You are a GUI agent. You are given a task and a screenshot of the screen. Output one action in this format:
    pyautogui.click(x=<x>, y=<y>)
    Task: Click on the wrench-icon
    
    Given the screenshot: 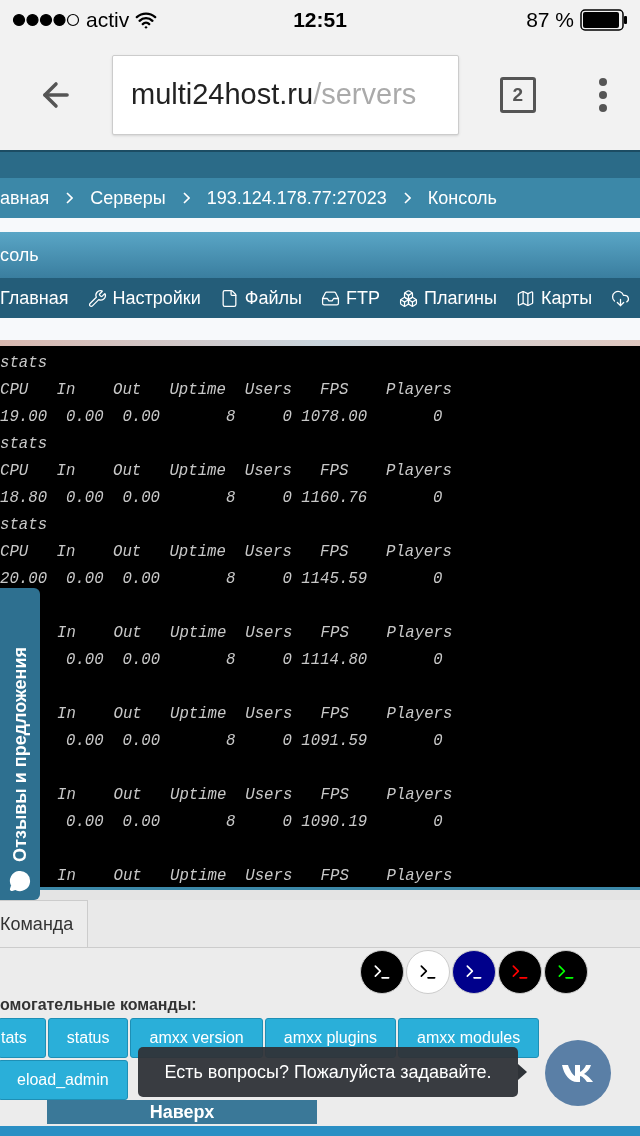 What is the action you would take?
    pyautogui.click(x=97, y=298)
    